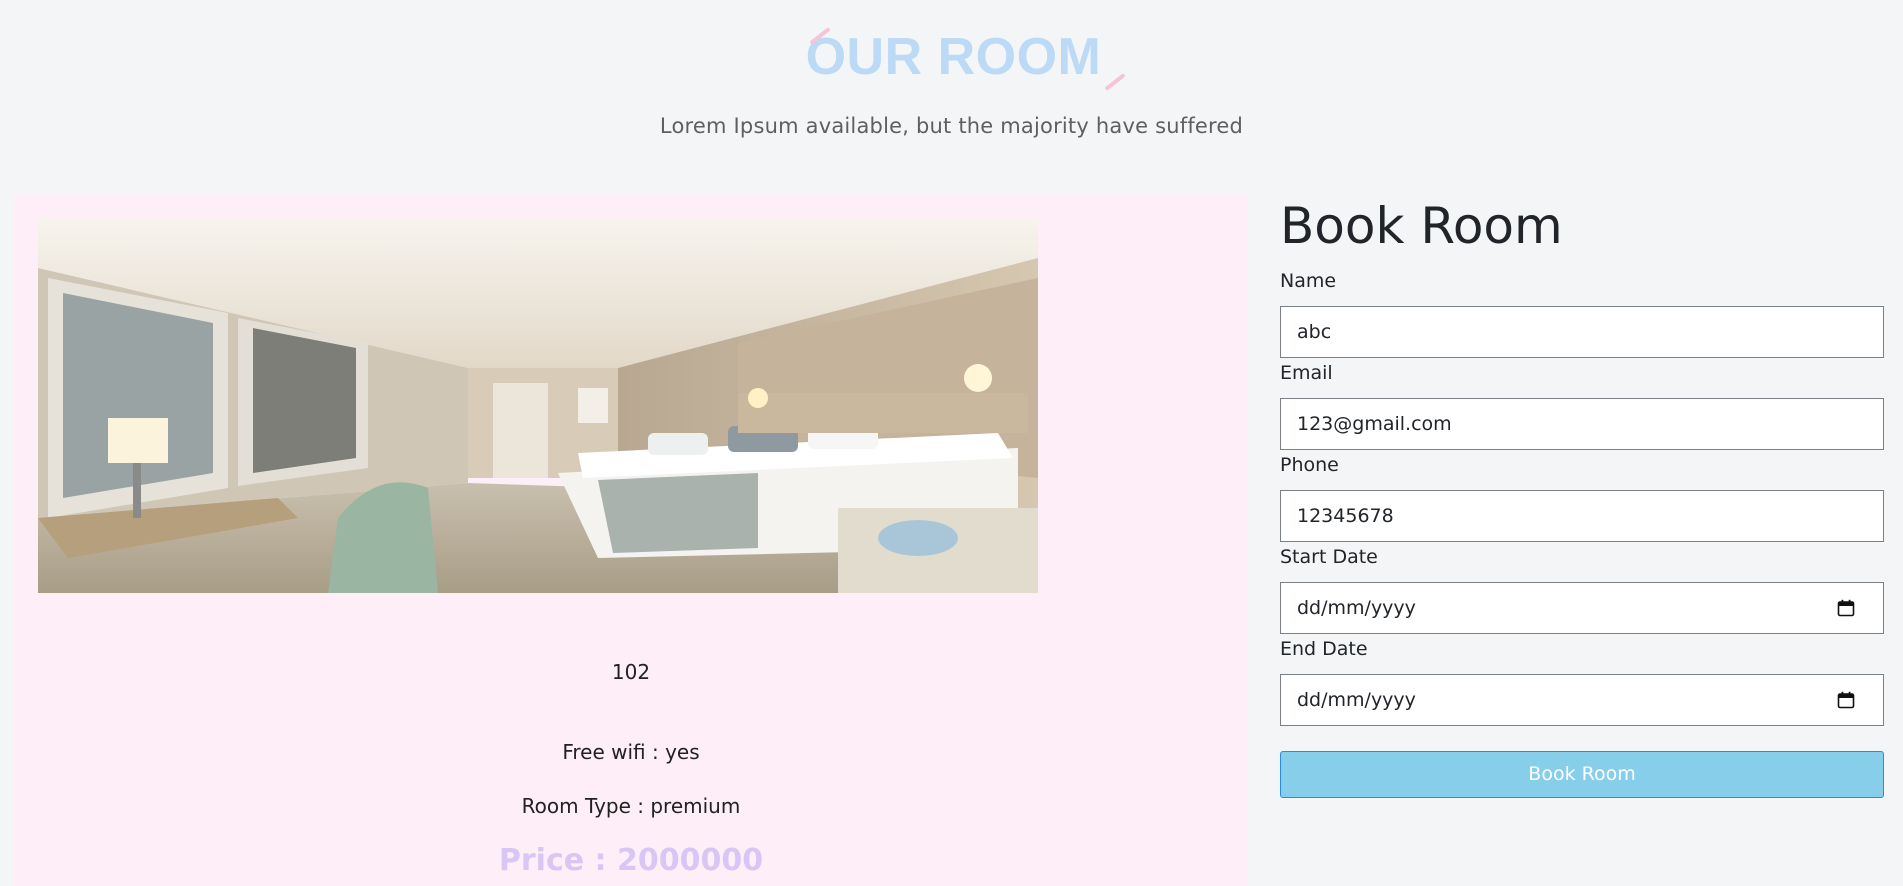 This screenshot has width=1903, height=886. I want to click on room-price: Price : 2000000, so click(631, 860).